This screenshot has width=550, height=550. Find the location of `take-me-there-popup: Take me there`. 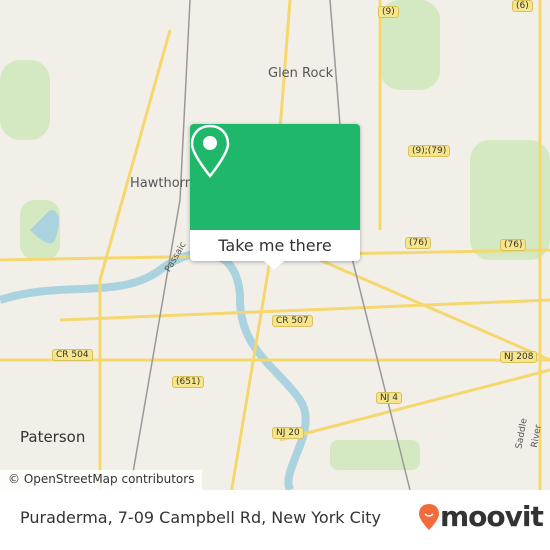

take-me-there-popup: Take me there is located at coordinates (275, 192).